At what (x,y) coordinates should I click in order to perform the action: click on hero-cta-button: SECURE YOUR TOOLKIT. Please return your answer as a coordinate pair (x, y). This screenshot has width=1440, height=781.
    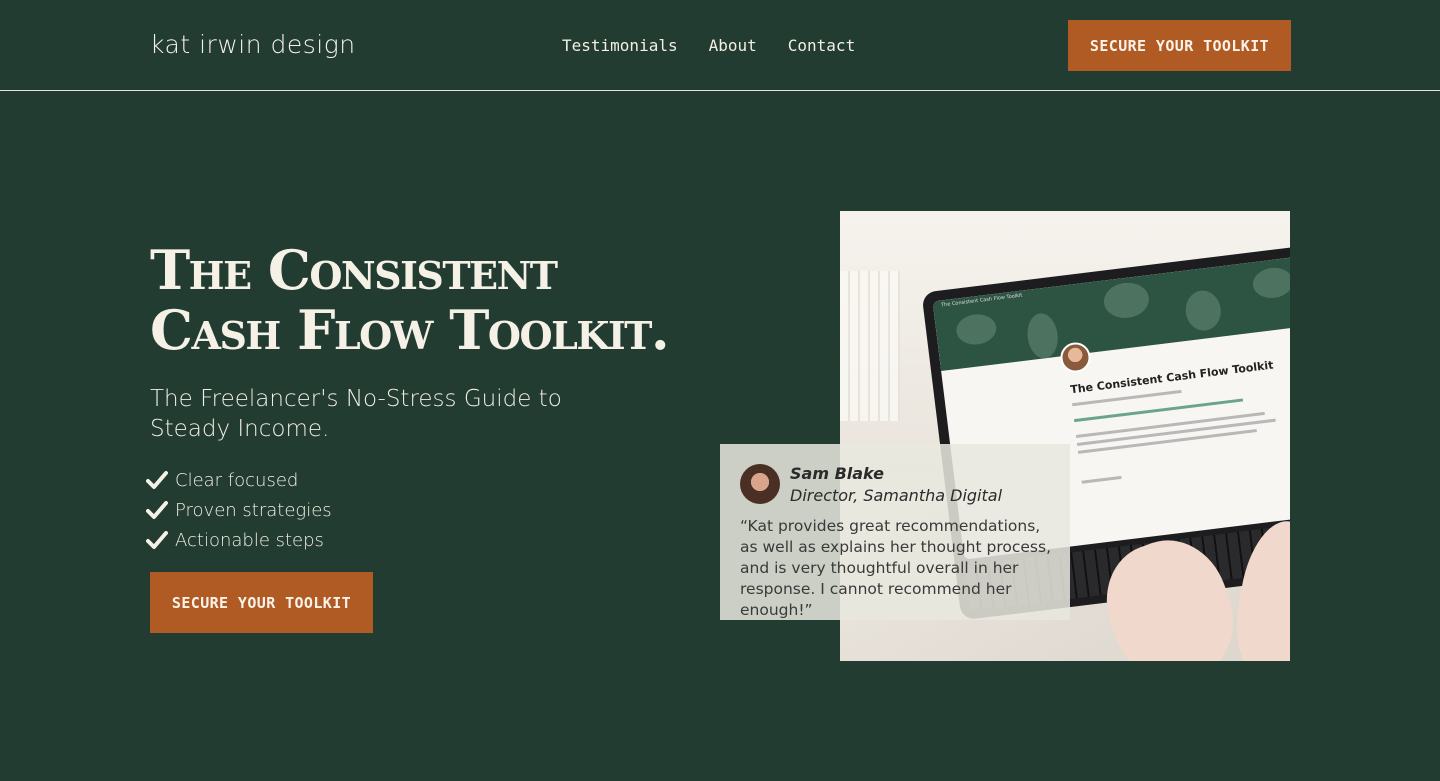
    Looking at the image, I should click on (261, 602).